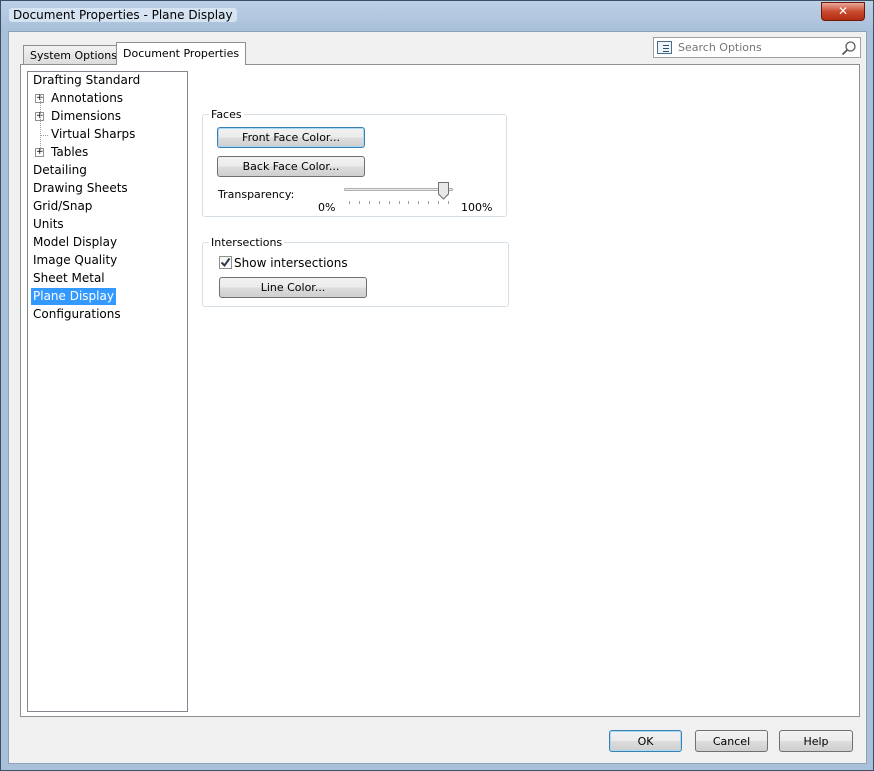 Image resolution: width=874 pixels, height=771 pixels. What do you see at coordinates (123, 15) in the screenshot?
I see `window-title: Document Properties - Plane Display` at bounding box center [123, 15].